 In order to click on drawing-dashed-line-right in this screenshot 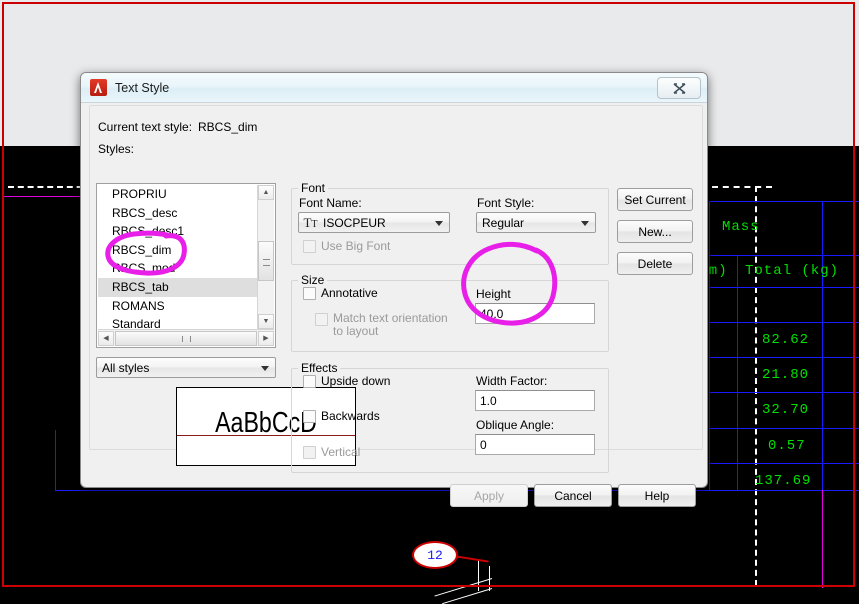, I will do `click(742, 187)`.